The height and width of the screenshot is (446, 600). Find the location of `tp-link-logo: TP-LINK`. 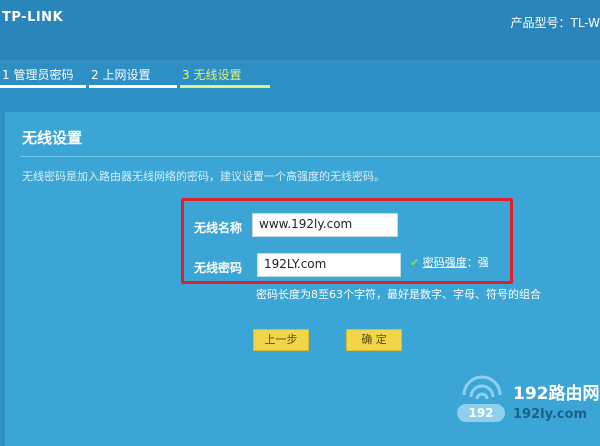

tp-link-logo: TP-LINK is located at coordinates (33, 17).